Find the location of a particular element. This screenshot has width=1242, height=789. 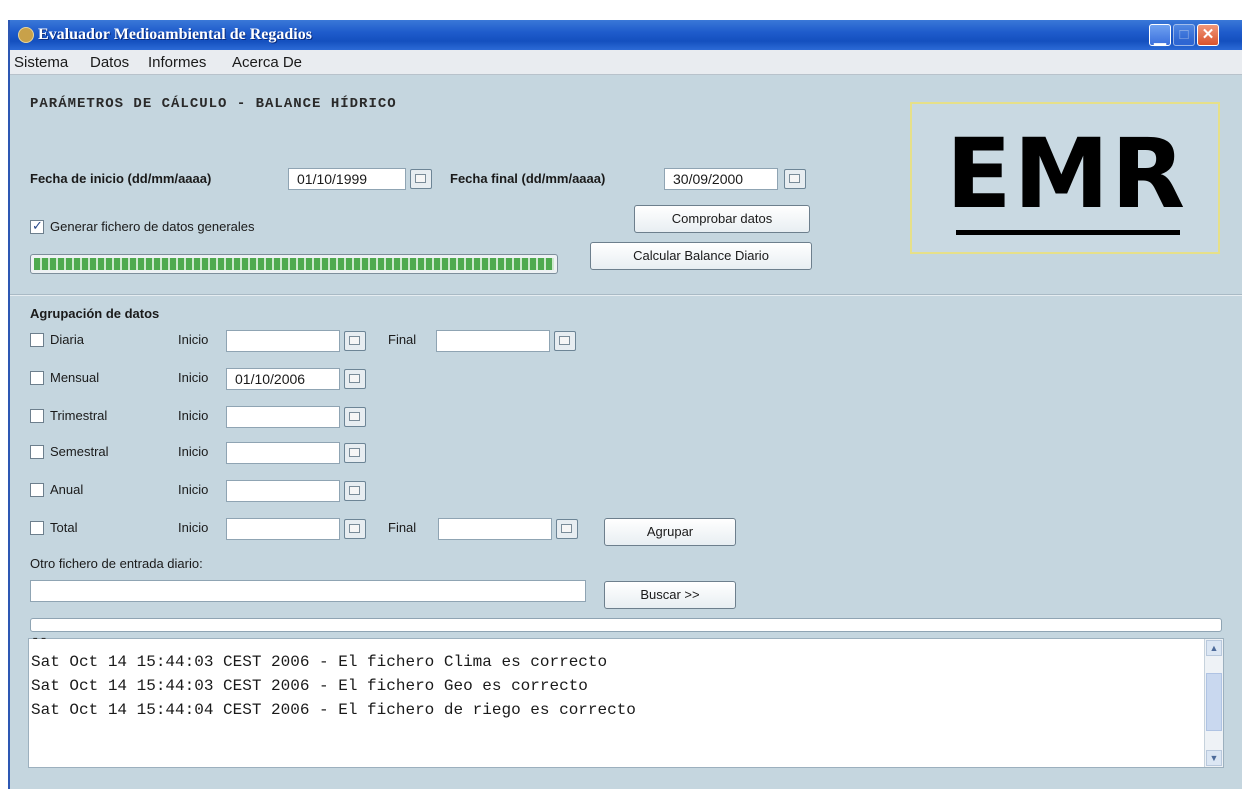

group-semestral-start-label: Inicio is located at coordinates (193, 451).